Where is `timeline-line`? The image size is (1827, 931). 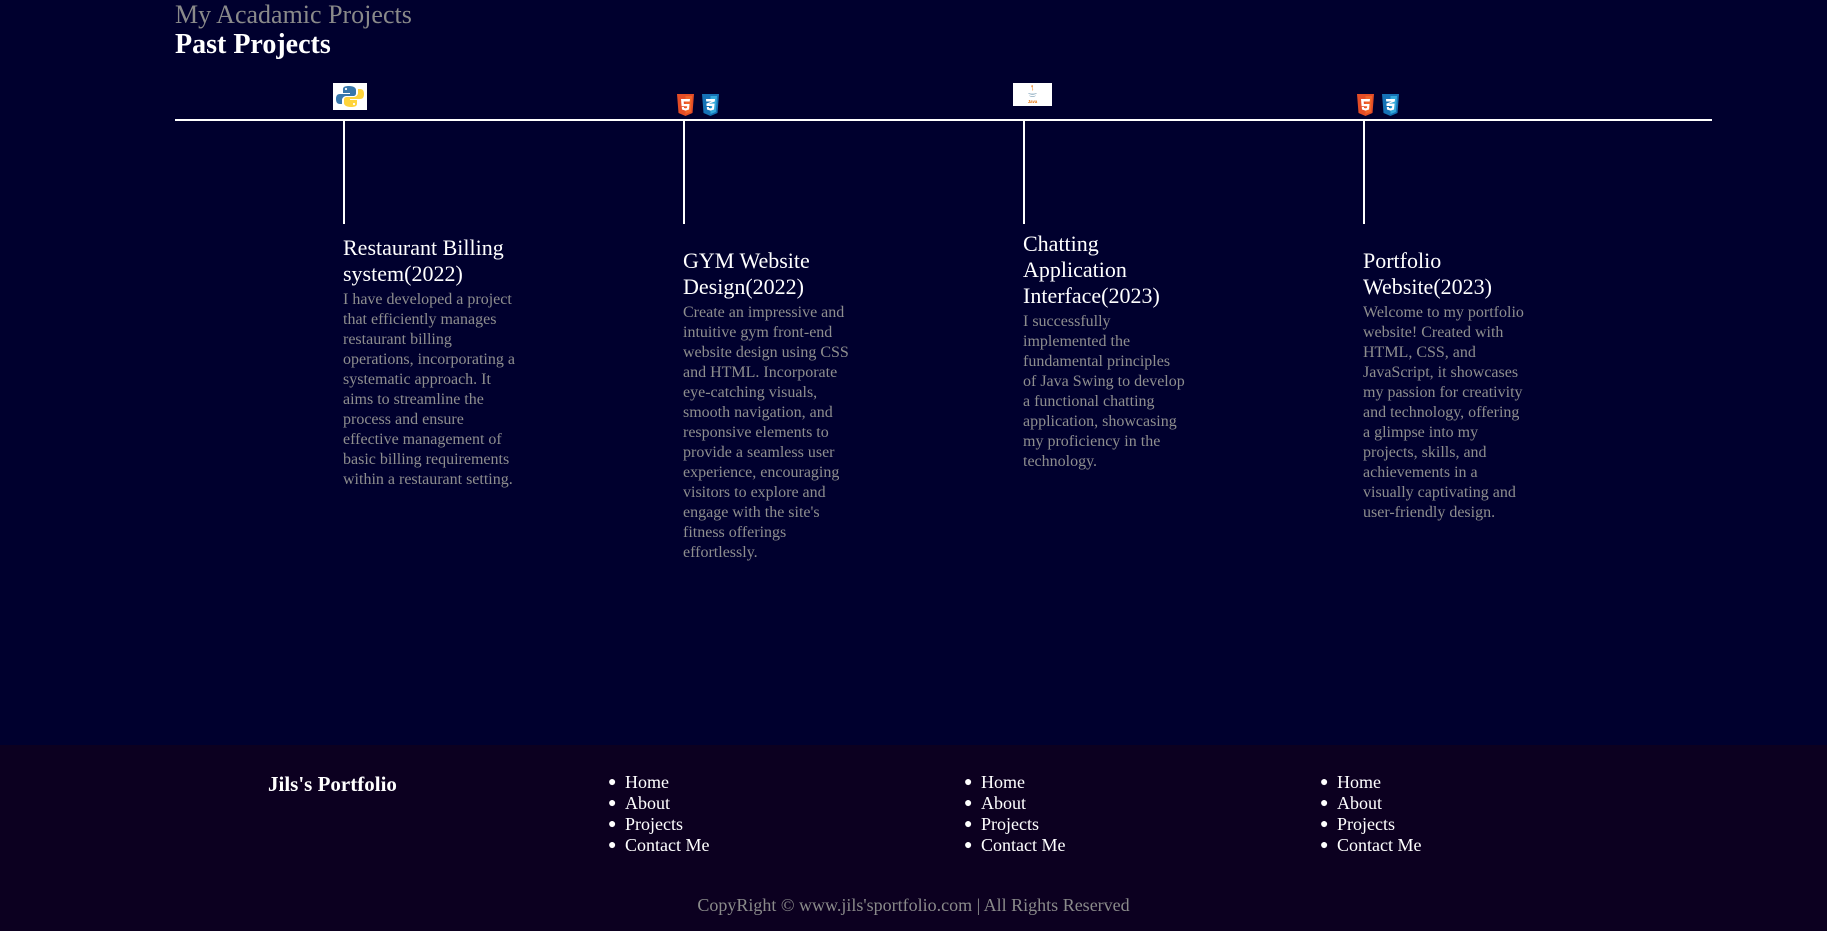 timeline-line is located at coordinates (943, 120).